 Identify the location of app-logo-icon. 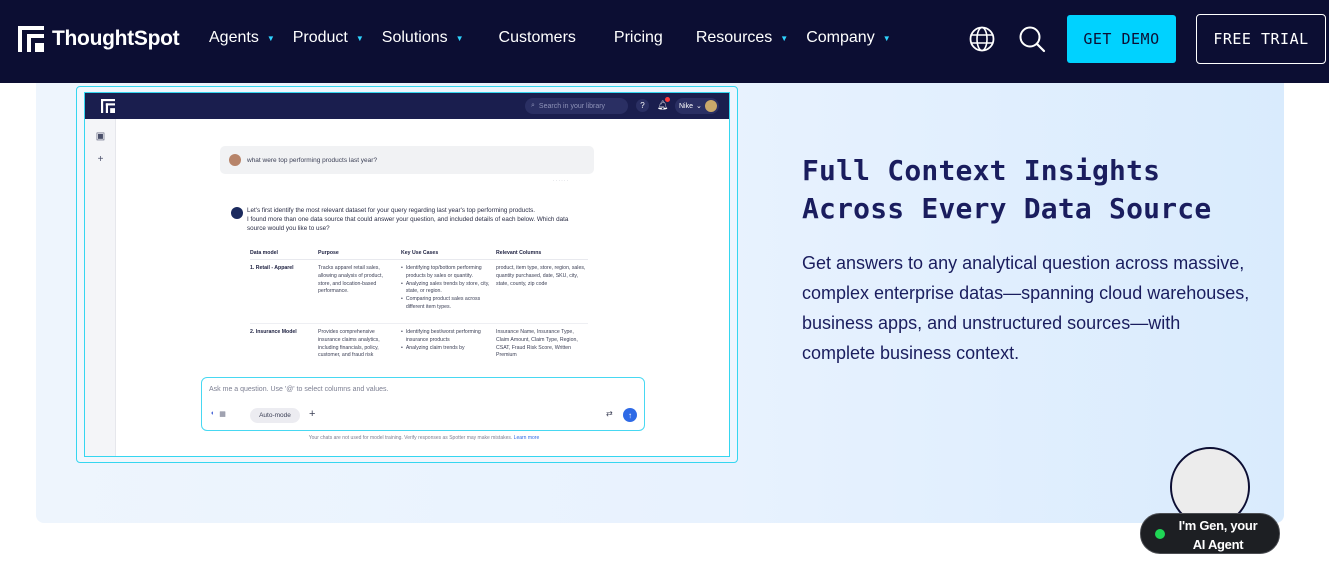
(108, 106).